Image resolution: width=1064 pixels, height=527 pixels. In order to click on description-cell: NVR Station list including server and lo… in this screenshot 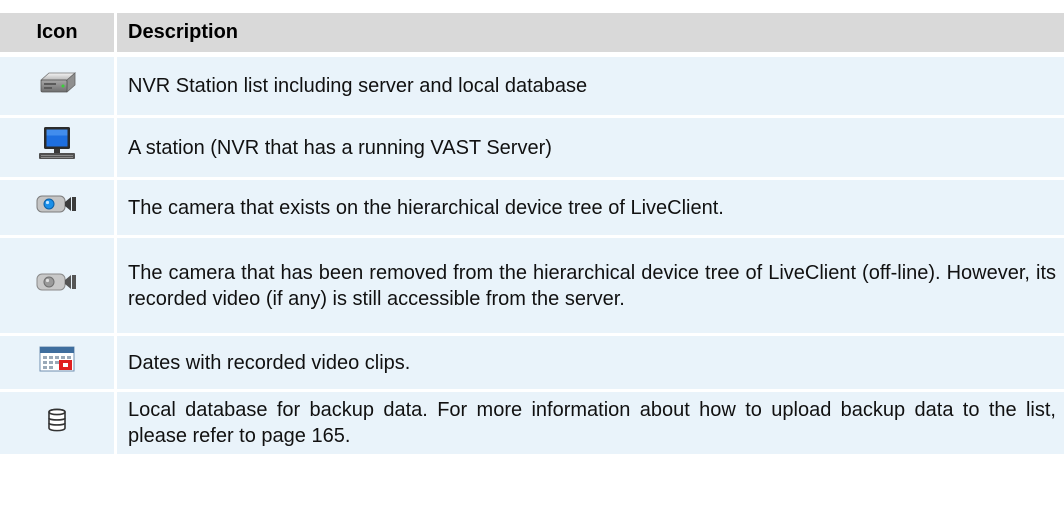, I will do `click(589, 84)`.